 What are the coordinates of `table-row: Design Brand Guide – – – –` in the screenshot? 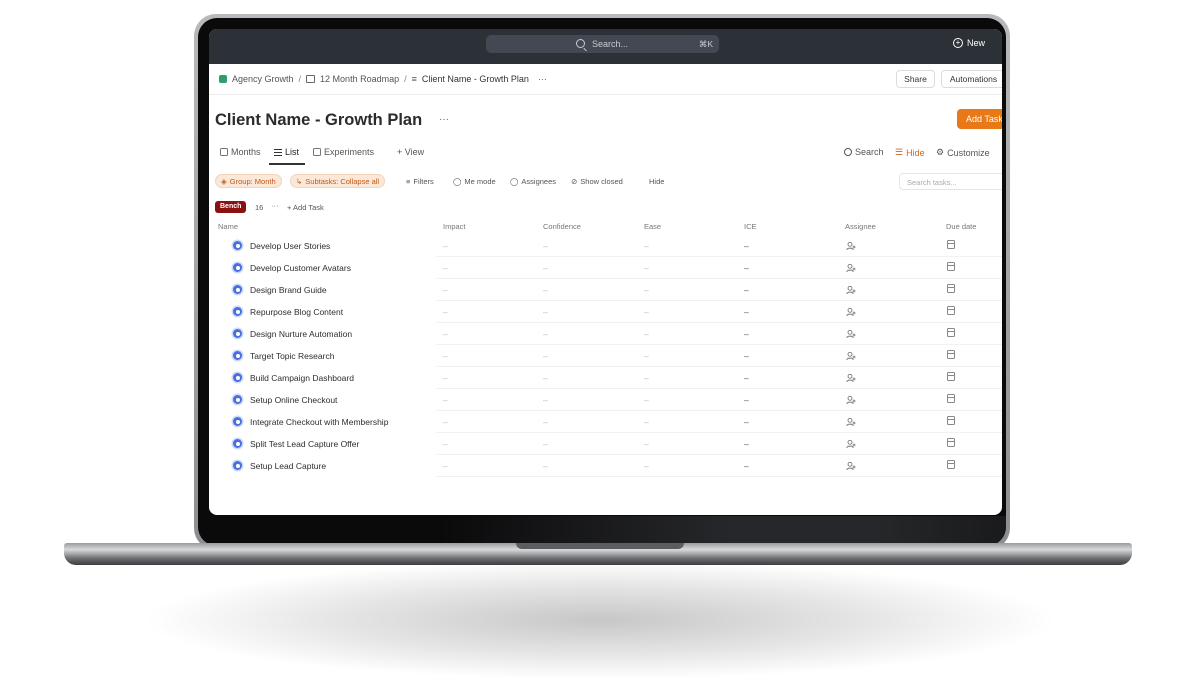 It's located at (605, 290).